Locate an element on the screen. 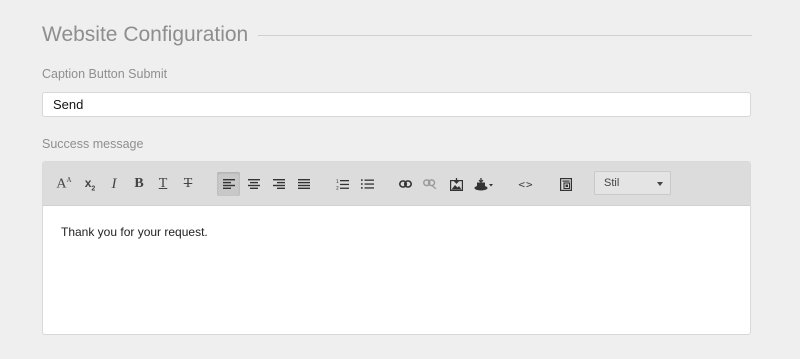 Image resolution: width=800 pixels, height=359 pixels. subscript-button: x2 is located at coordinates (90, 184).